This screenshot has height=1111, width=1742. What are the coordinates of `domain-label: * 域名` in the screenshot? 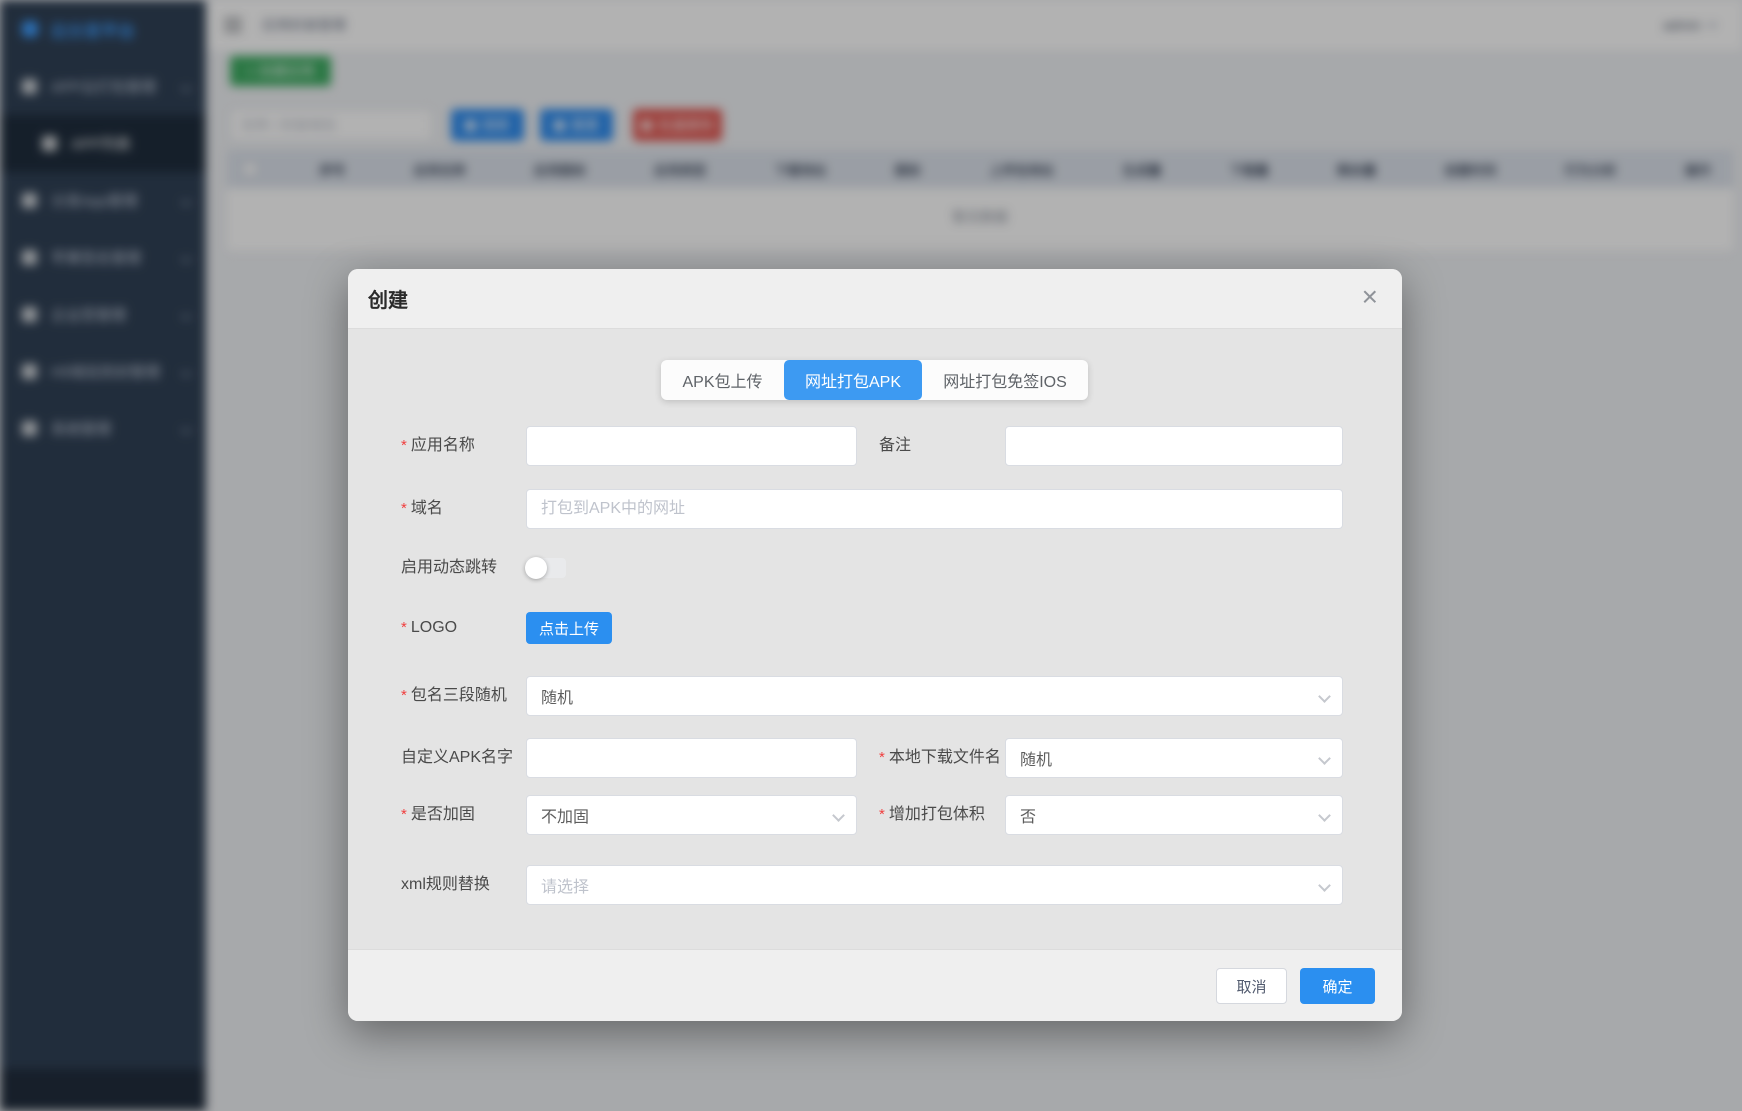 It's located at (422, 508).